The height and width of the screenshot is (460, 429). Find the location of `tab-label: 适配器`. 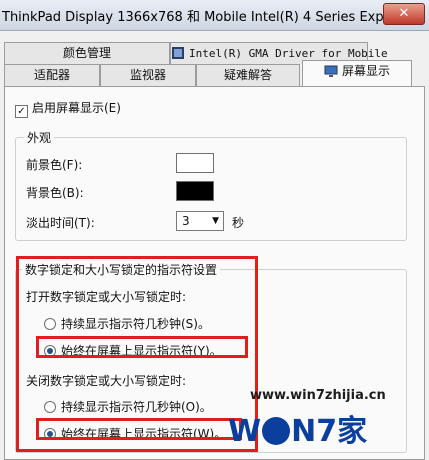

tab-label: 适配器 is located at coordinates (51, 75).